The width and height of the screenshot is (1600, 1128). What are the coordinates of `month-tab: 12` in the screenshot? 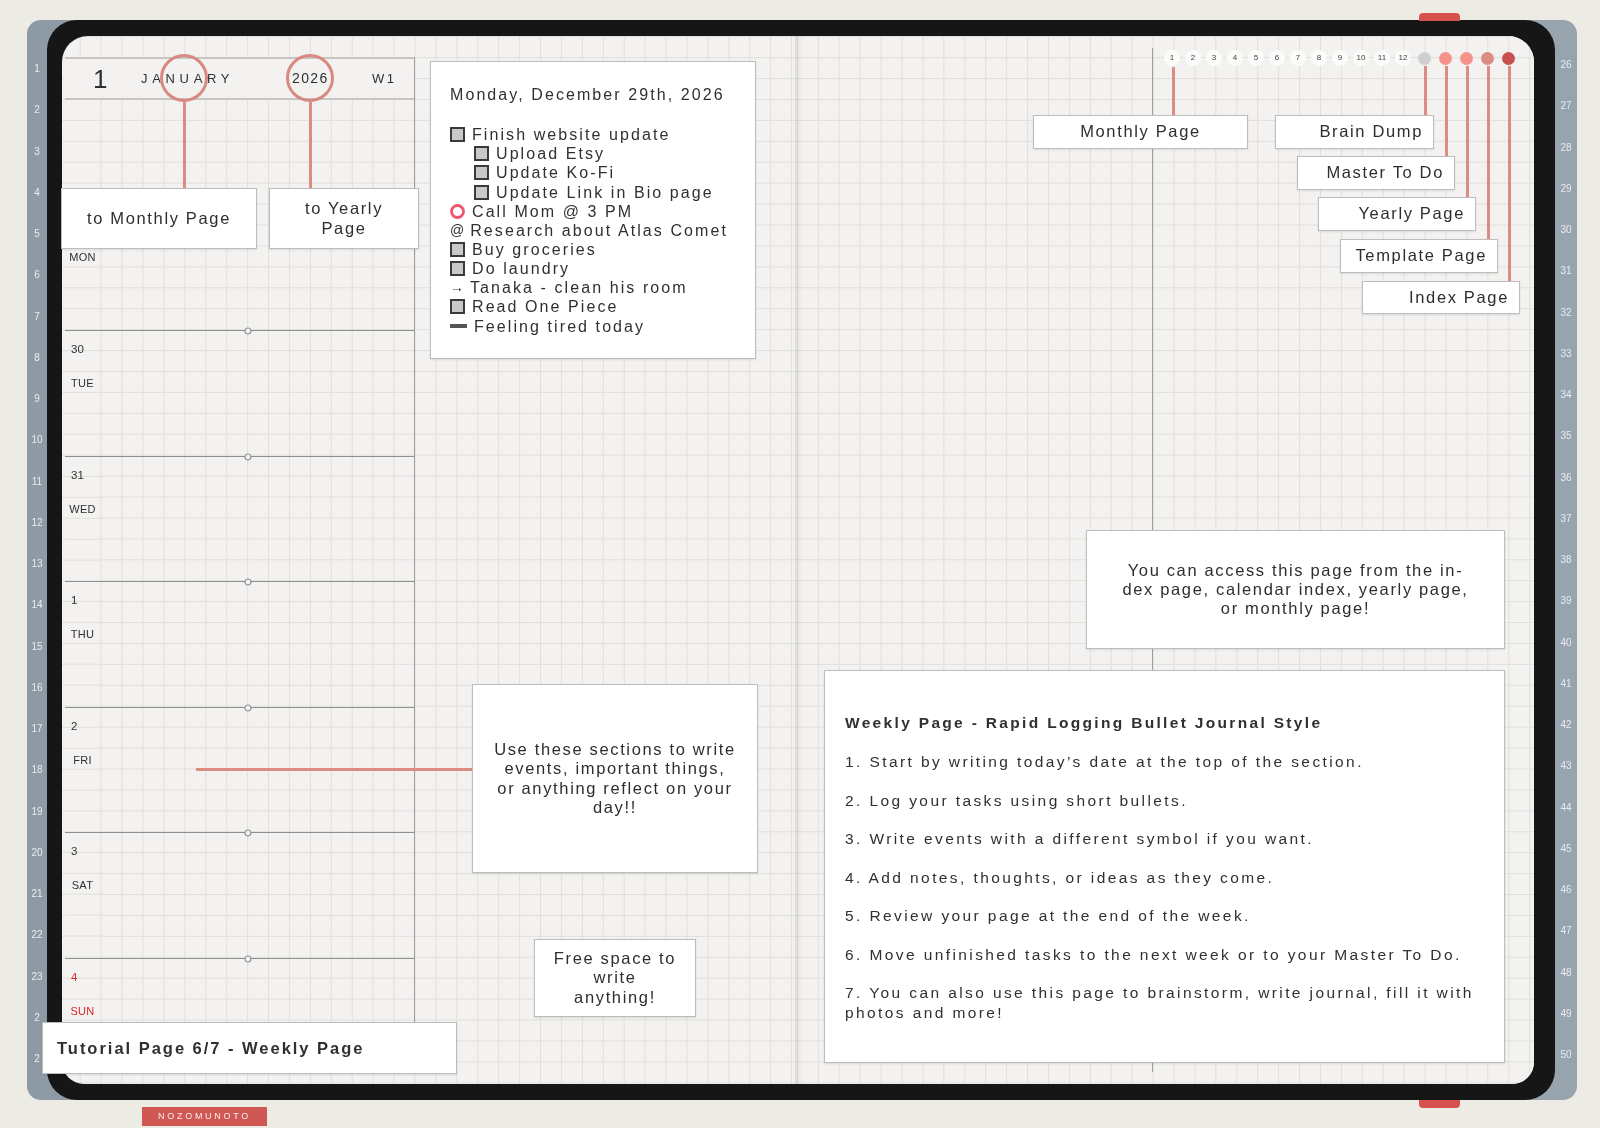 It's located at (1403, 58).